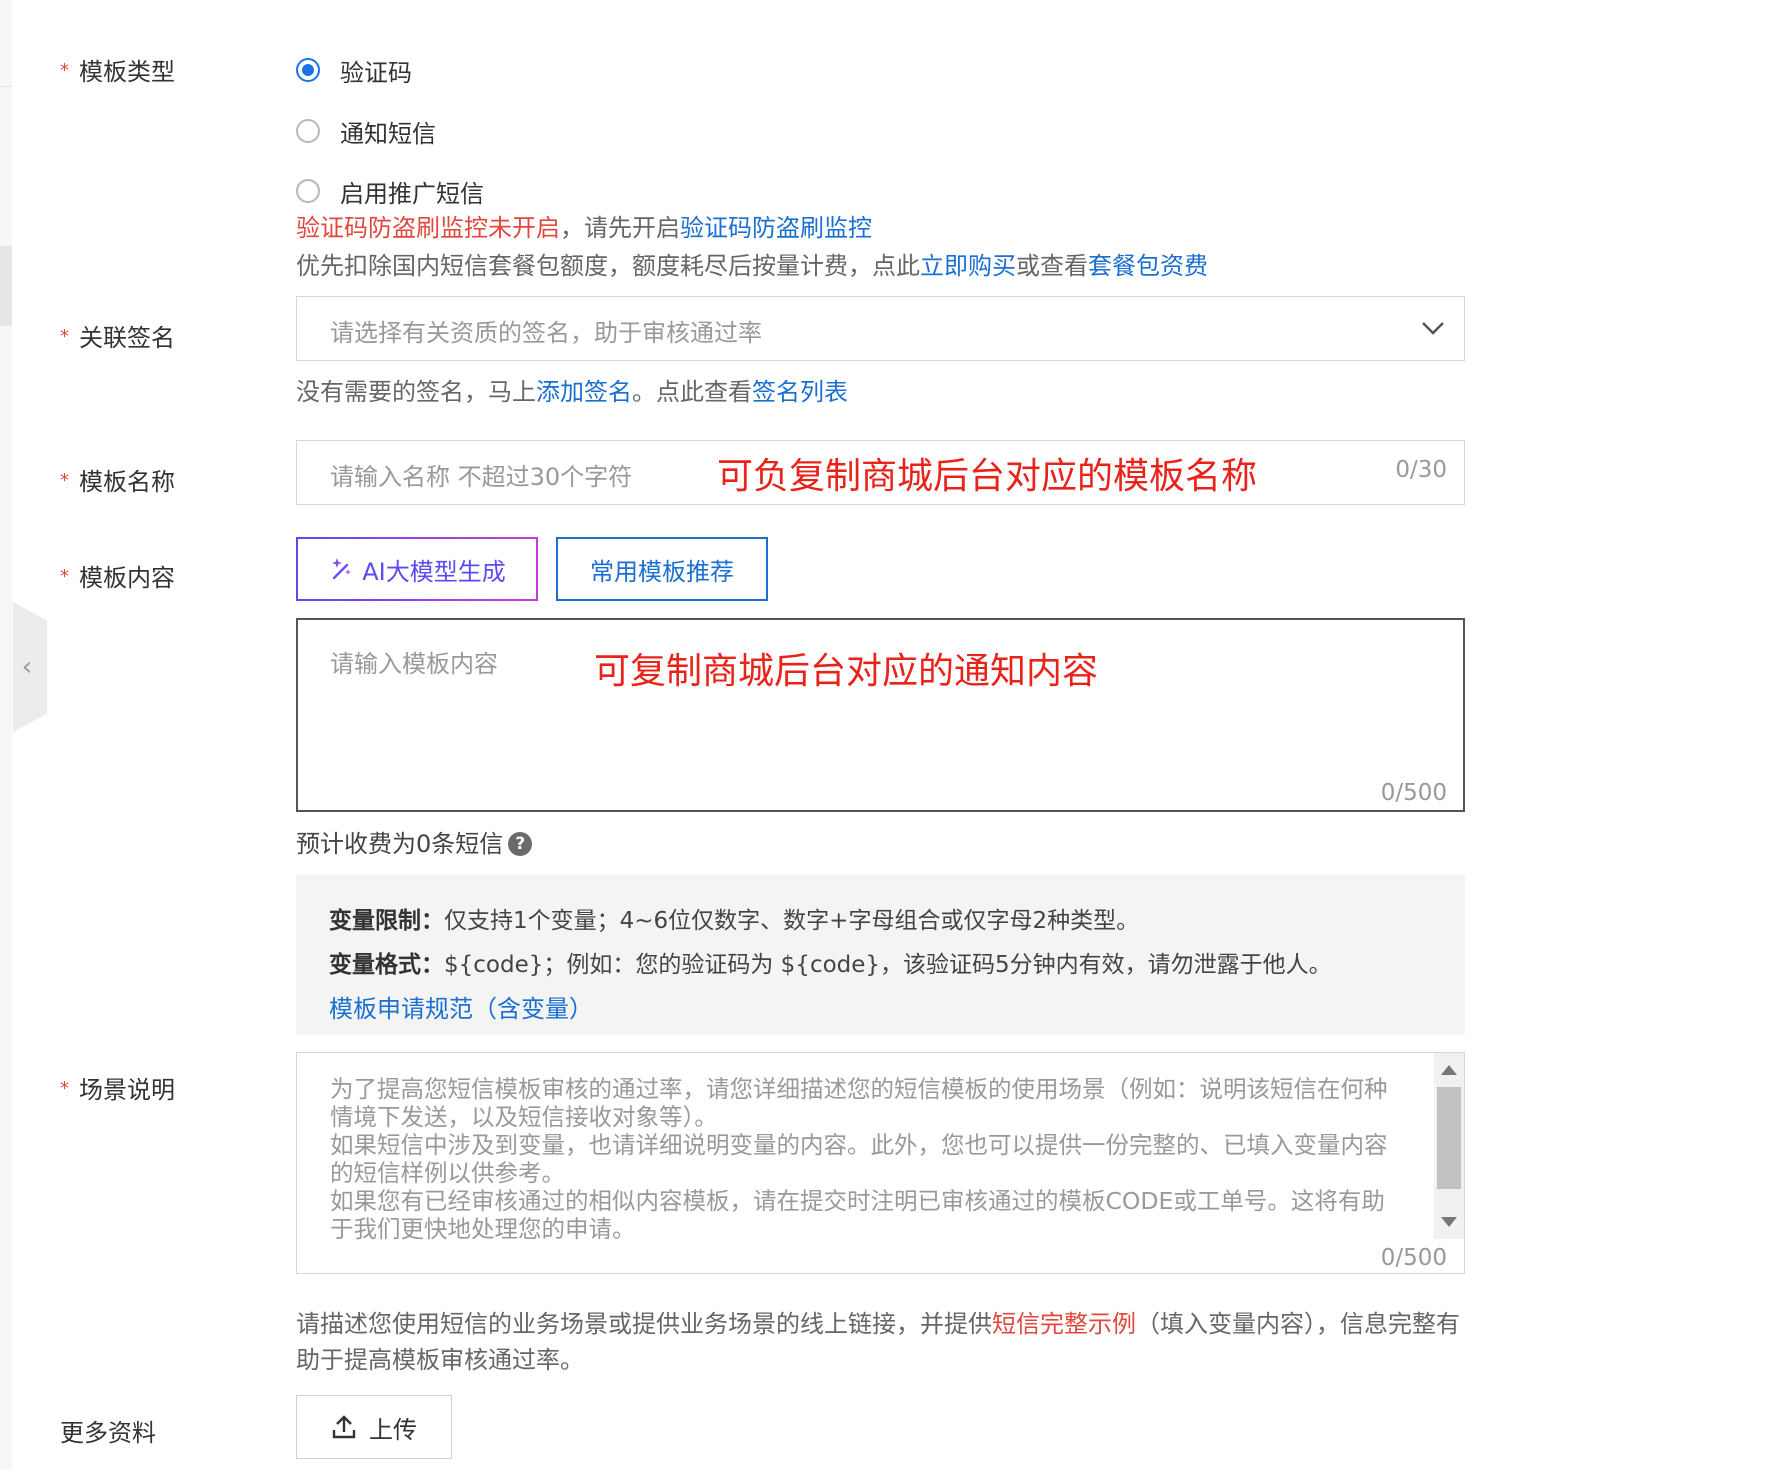 The width and height of the screenshot is (1779, 1470). Describe the element at coordinates (1433, 328) in the screenshot. I see `chevron-down-icon` at that location.